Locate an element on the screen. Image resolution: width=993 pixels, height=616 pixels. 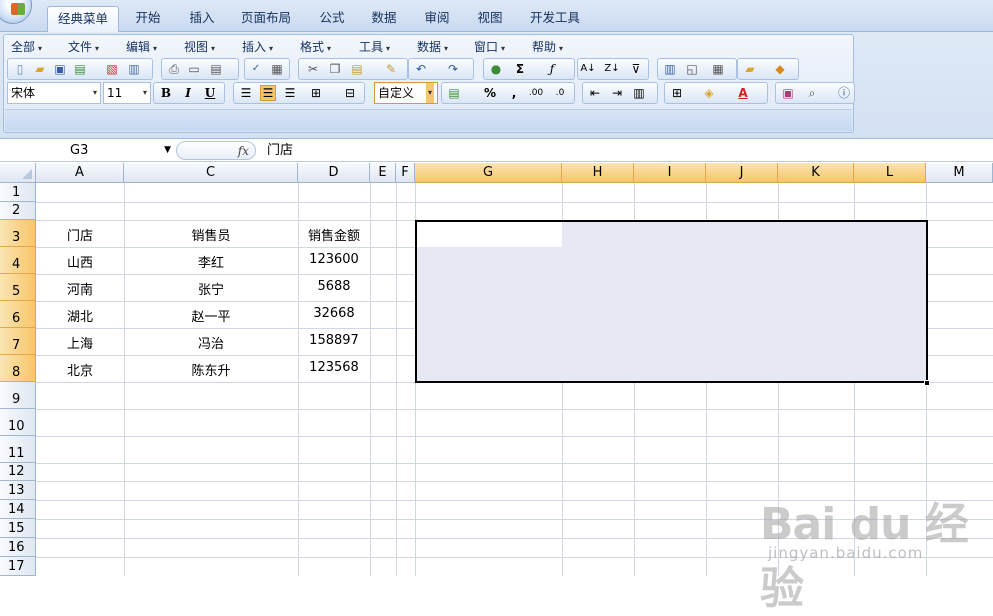
menu-insert: 插入 ▾ is located at coordinates (257, 46).